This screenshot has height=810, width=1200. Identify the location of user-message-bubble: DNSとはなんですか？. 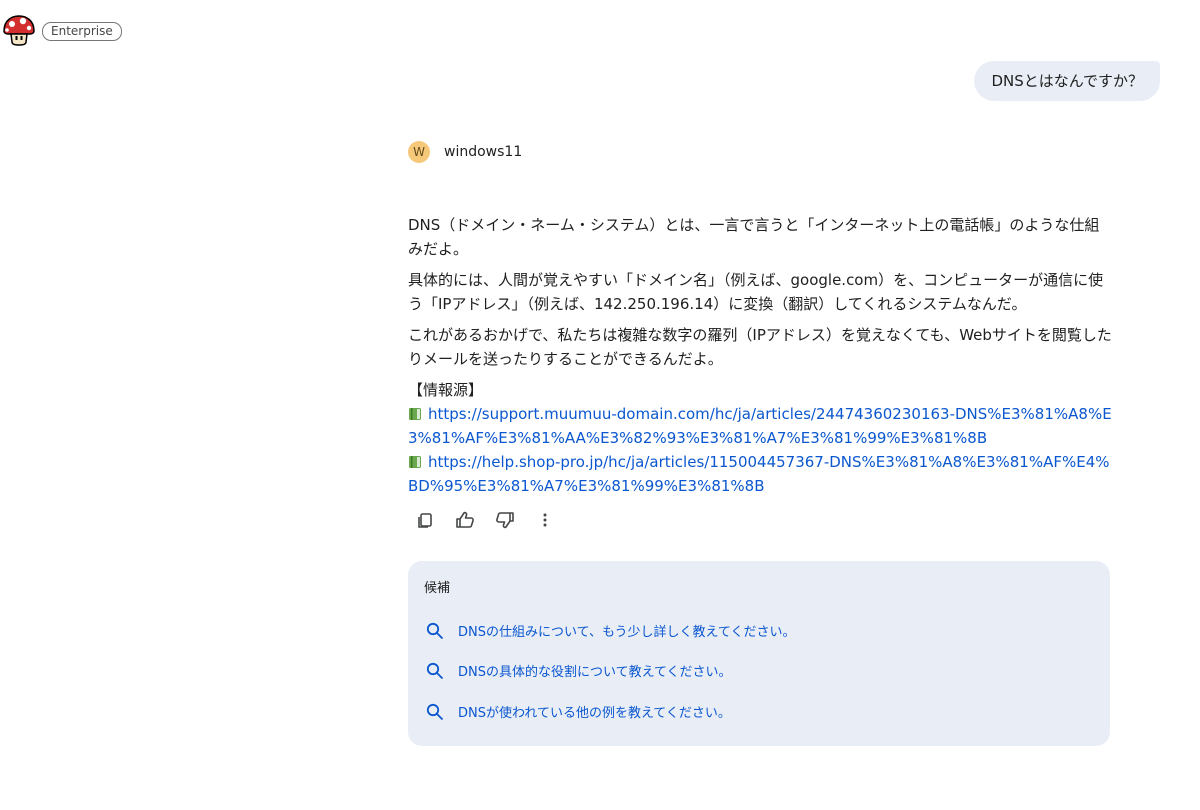
(1067, 81).